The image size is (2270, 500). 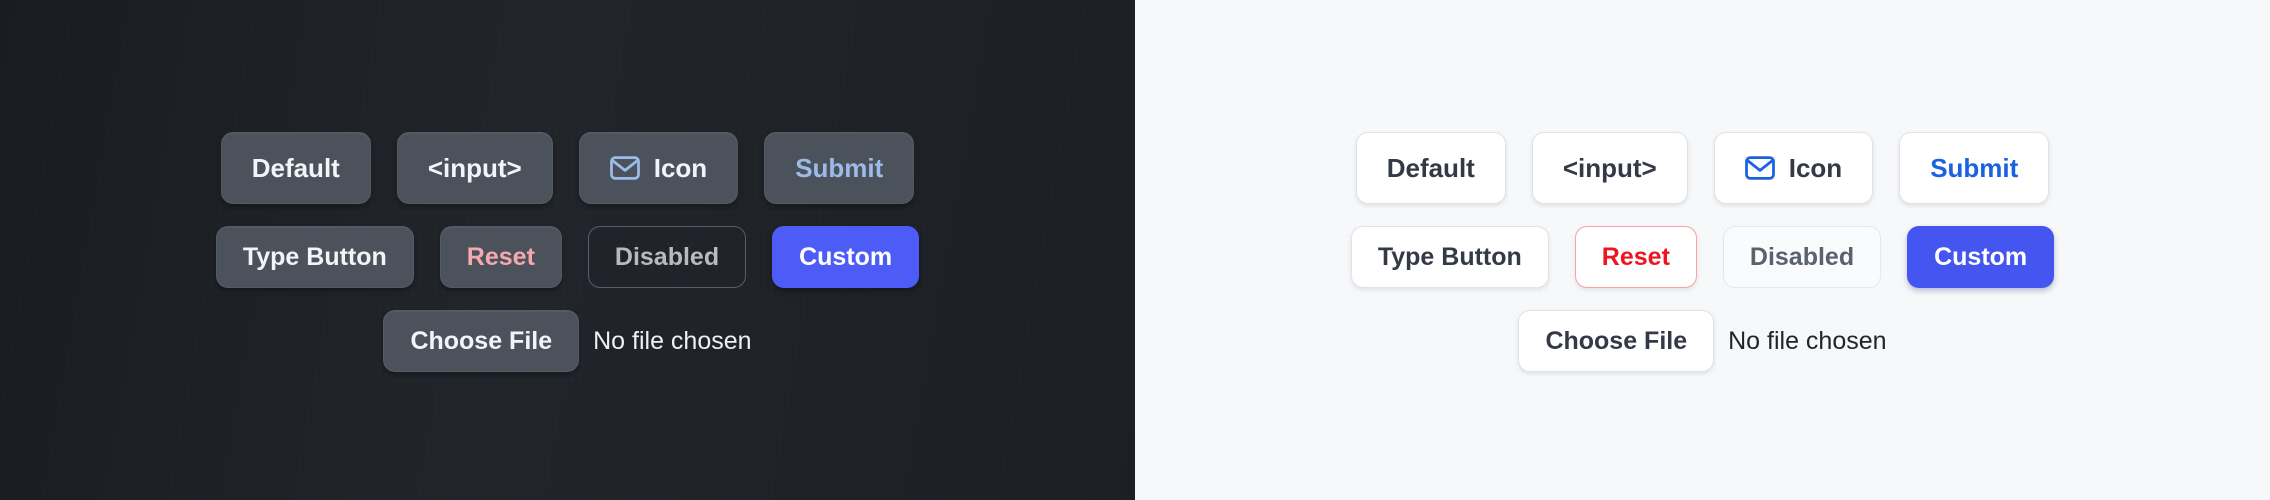 What do you see at coordinates (567, 257) in the screenshot?
I see `dark-button-row-2: Type Button Reset Disabled Custom` at bounding box center [567, 257].